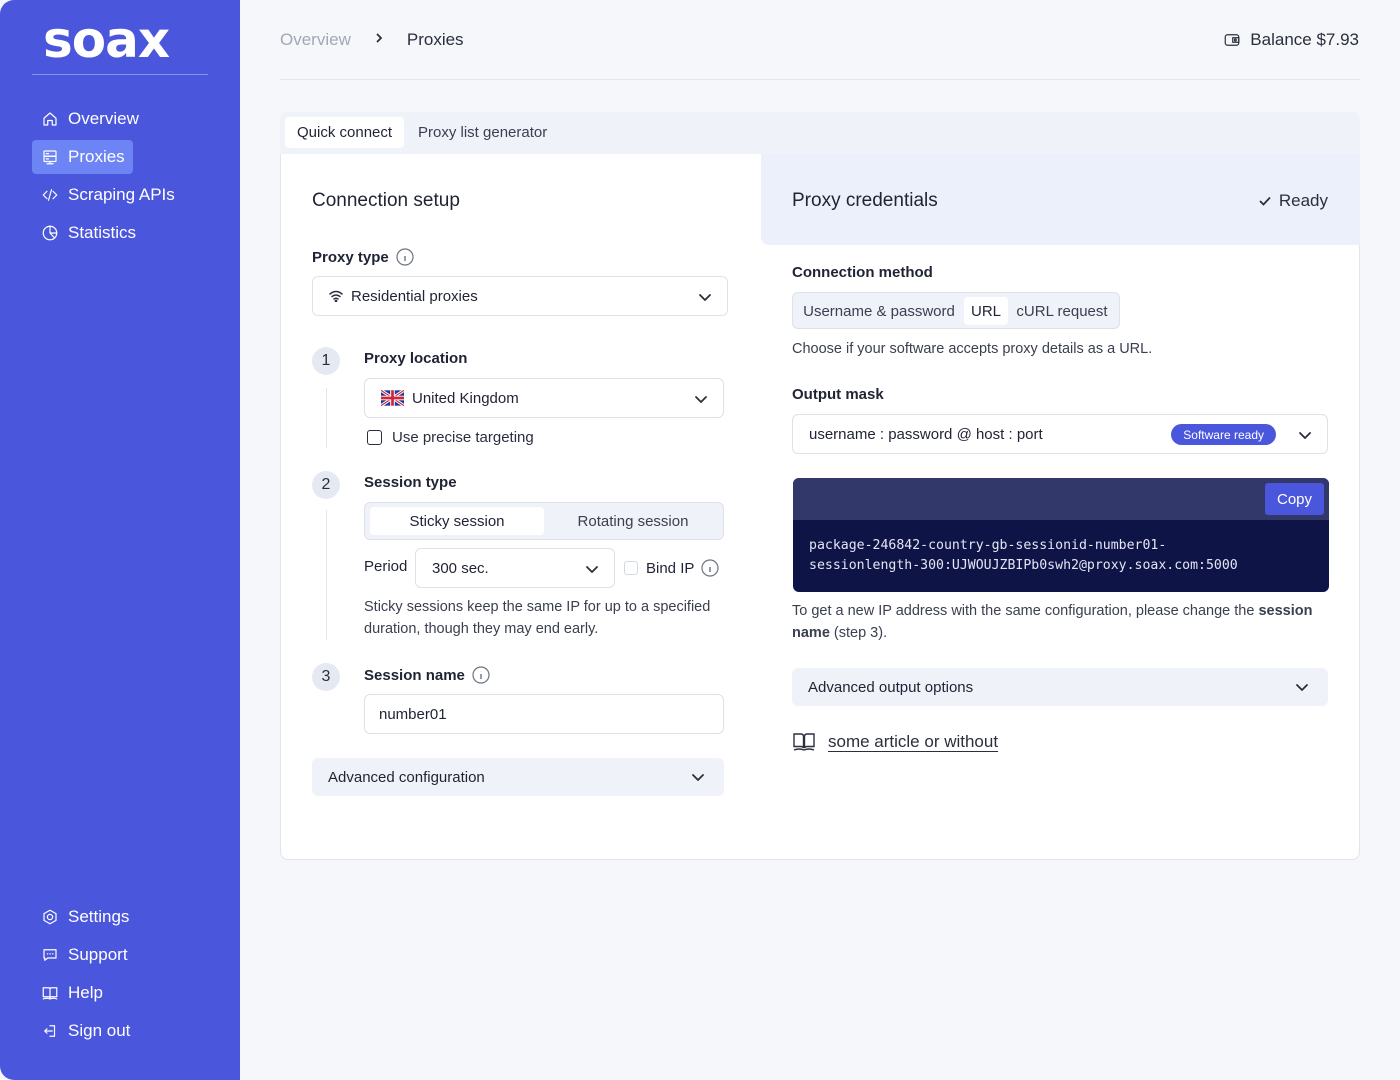 This screenshot has height=1080, width=1400. What do you see at coordinates (1285, 611) in the screenshot?
I see `new-ip-help-bold: session` at bounding box center [1285, 611].